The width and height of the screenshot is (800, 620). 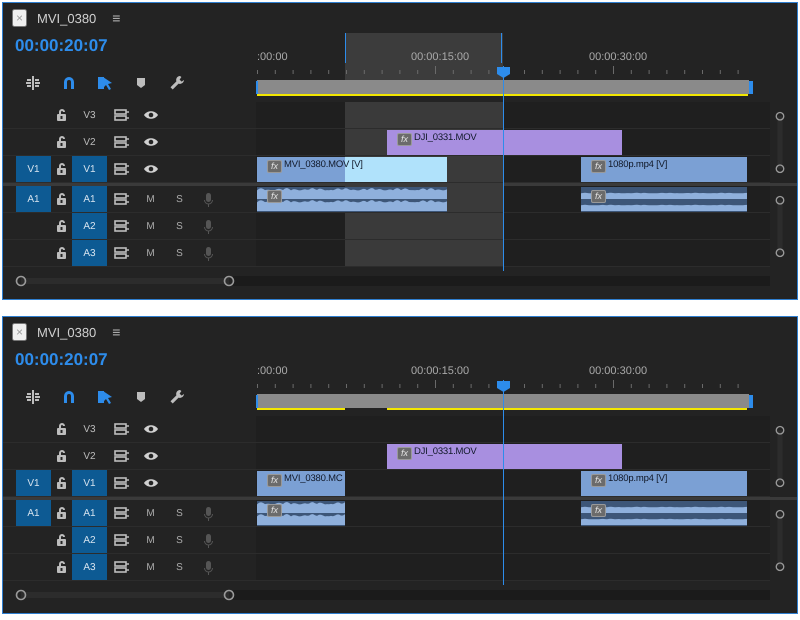 What do you see at coordinates (618, 371) in the screenshot?
I see `ruler-time-label: 00:00:30:00` at bounding box center [618, 371].